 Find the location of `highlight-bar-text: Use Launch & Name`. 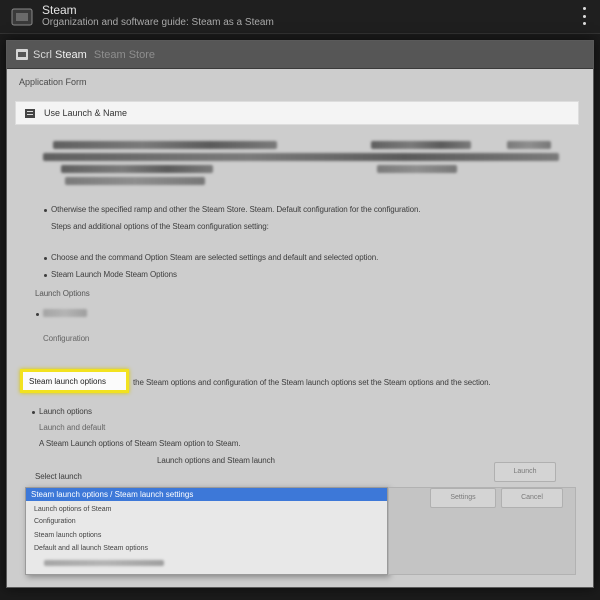

highlight-bar-text: Use Launch & Name is located at coordinates (86, 113).